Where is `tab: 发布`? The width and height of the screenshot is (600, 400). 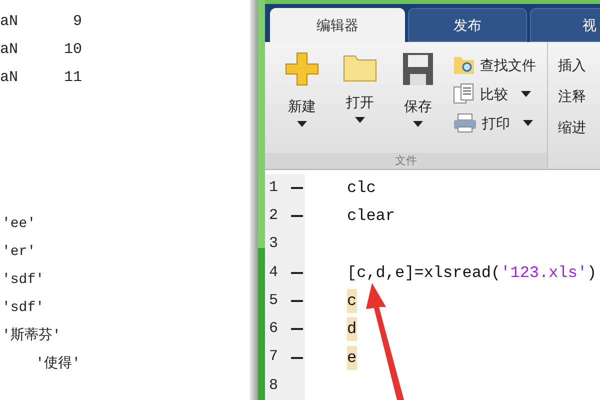 tab: 发布 is located at coordinates (467, 25).